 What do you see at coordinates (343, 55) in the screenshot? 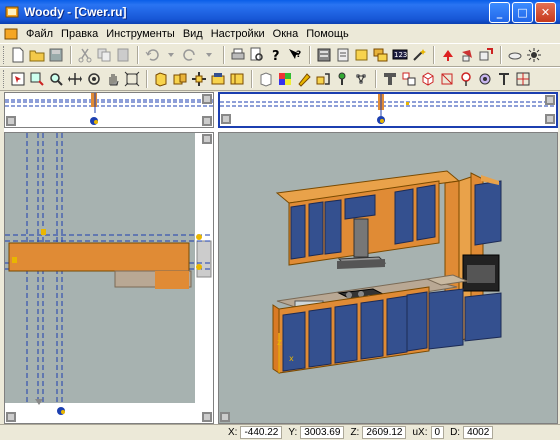
I see `parts-icon` at bounding box center [343, 55].